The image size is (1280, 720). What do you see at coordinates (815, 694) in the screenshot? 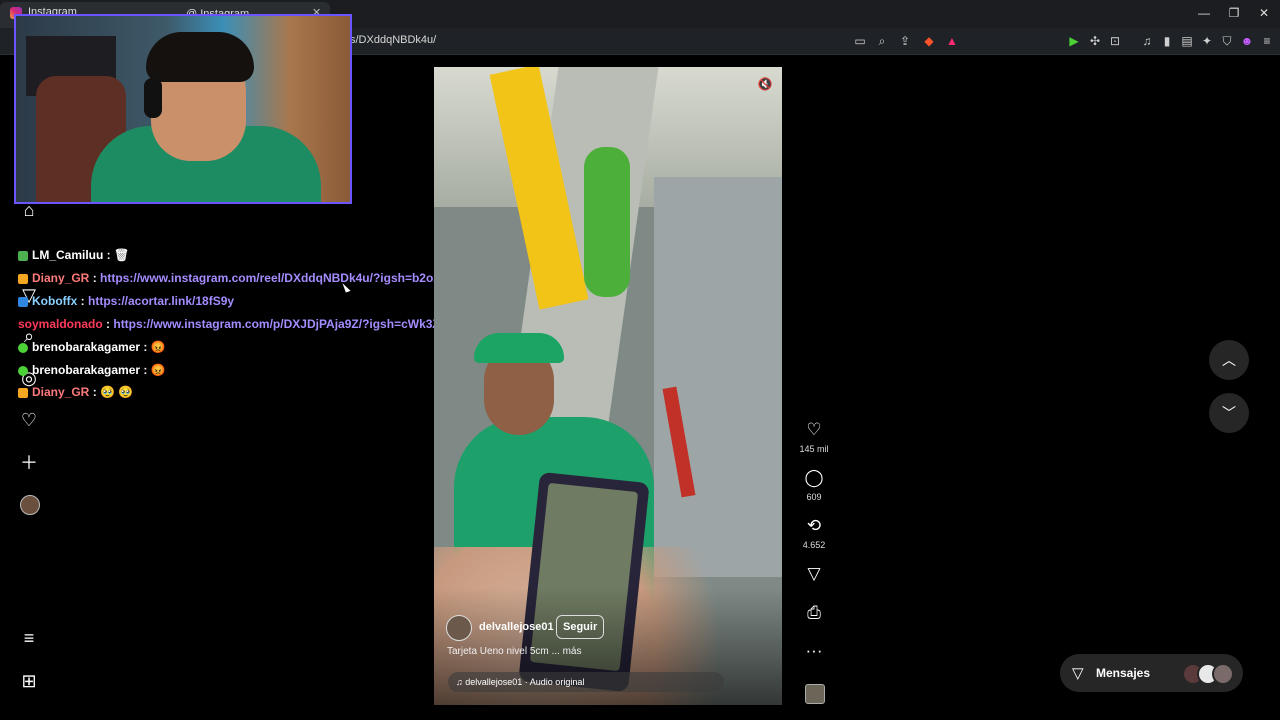
I see `audio-thumbnail` at bounding box center [815, 694].